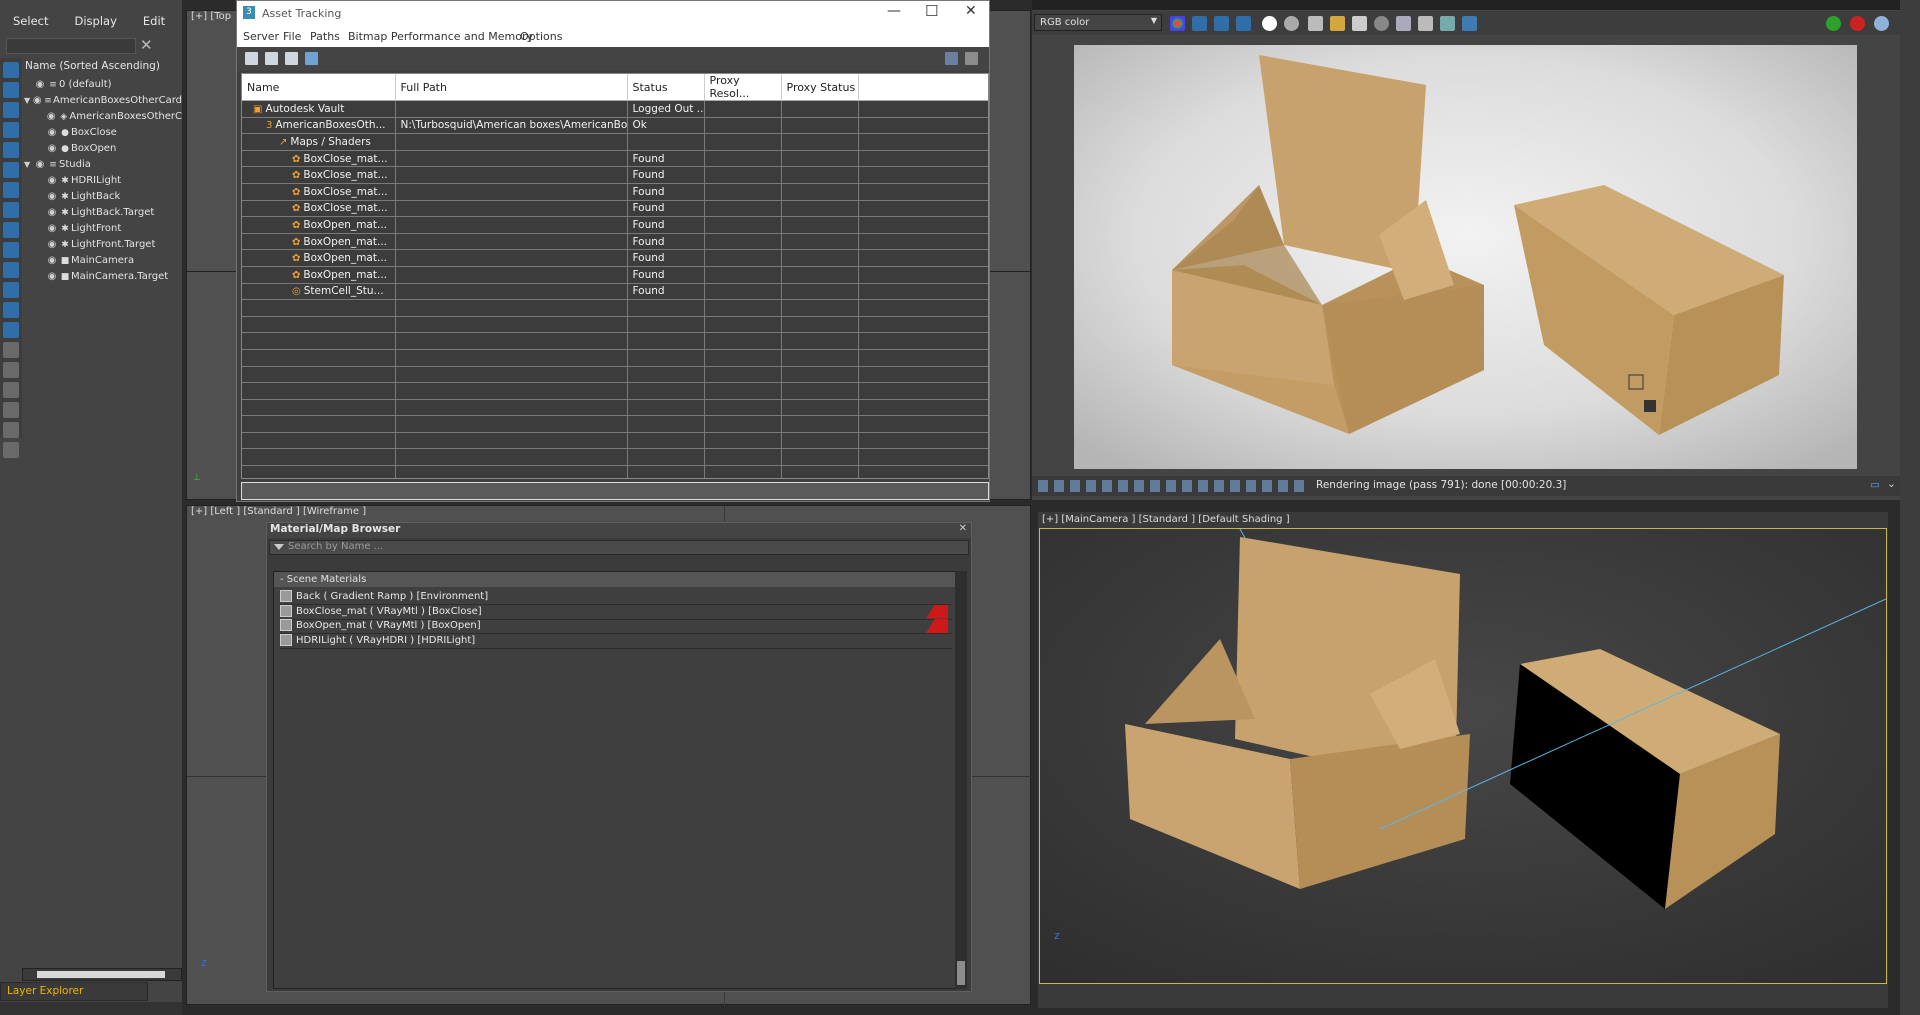 The width and height of the screenshot is (1920, 1015). Describe the element at coordinates (11, 430) in the screenshot. I see `filter-funnel-2-icon` at that location.